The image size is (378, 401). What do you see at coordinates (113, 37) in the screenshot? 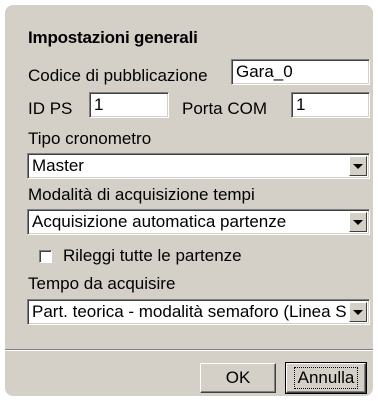
I see `section-title: Impostazioni generali` at bounding box center [113, 37].